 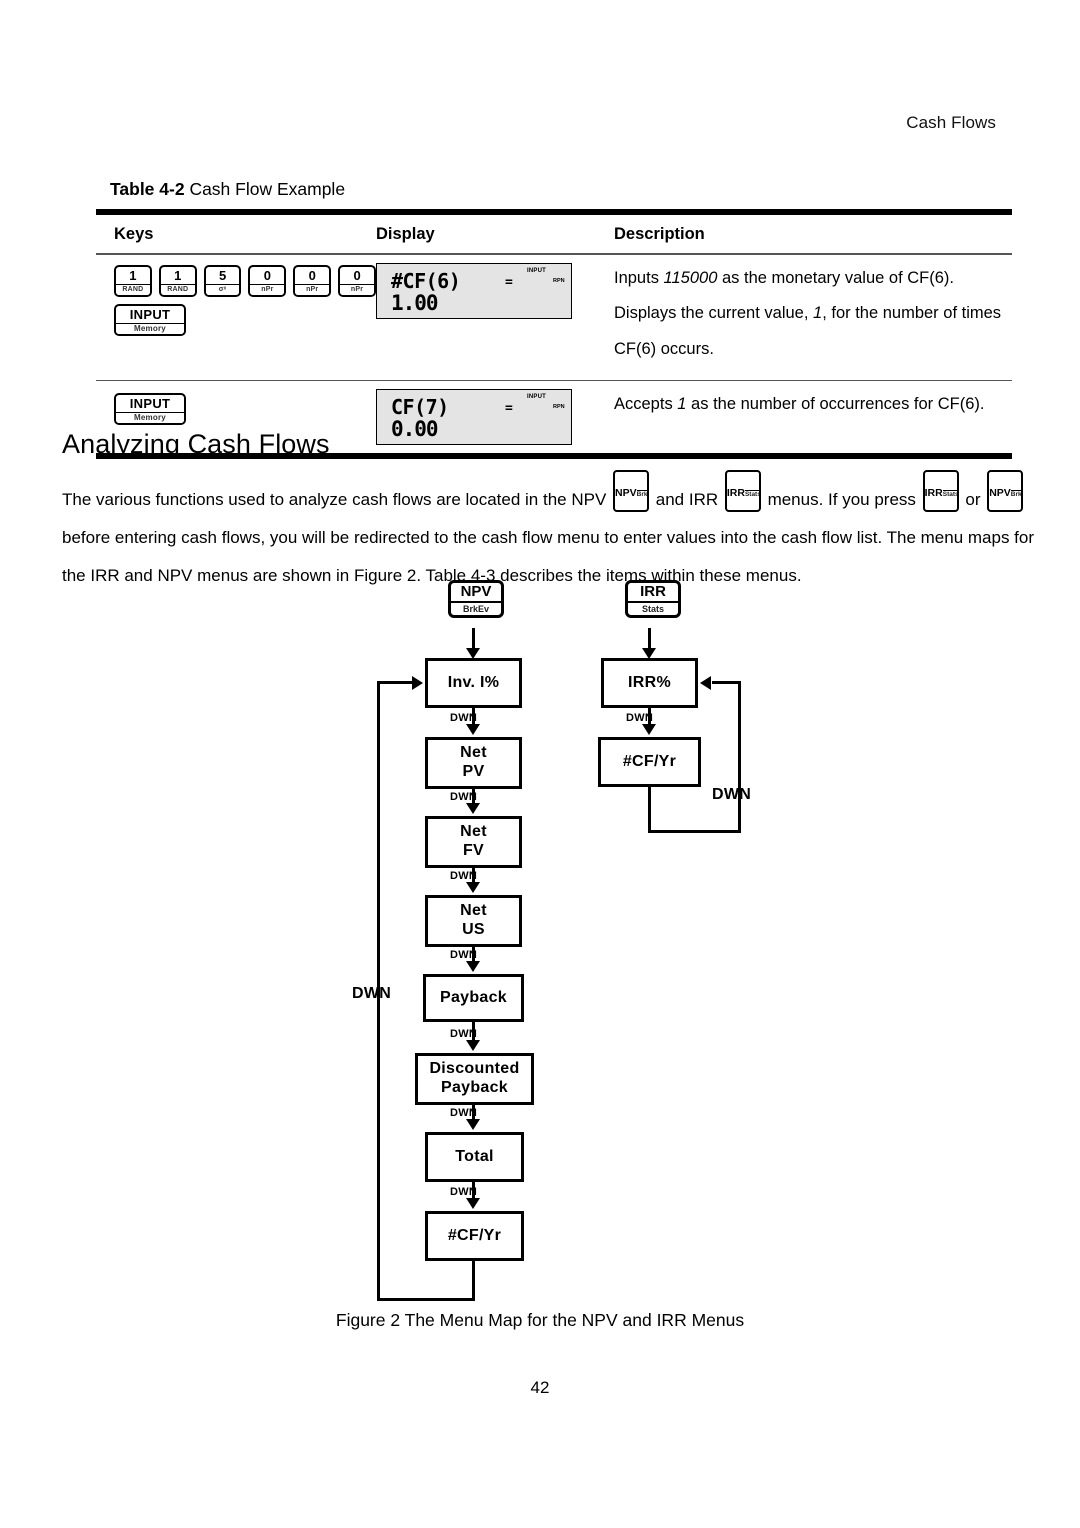 I want to click on cell-keys: INPUT Memory, so click(x=236, y=408).